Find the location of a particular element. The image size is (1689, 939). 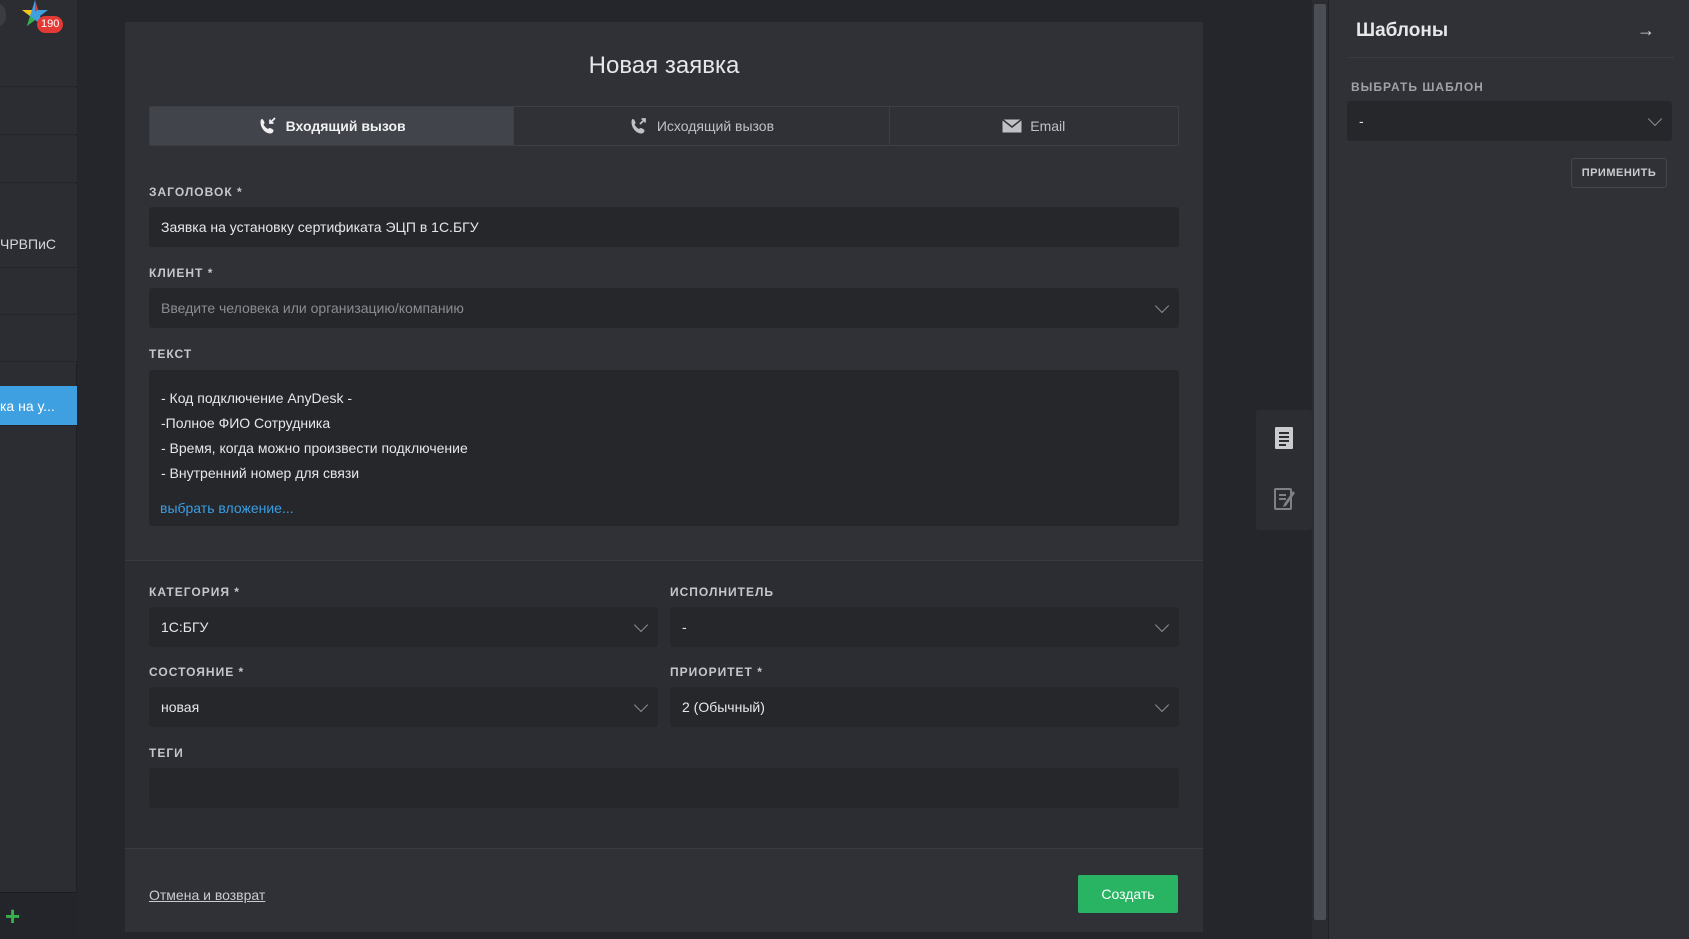

priority-select: 2 (Обычный) is located at coordinates (924, 707).